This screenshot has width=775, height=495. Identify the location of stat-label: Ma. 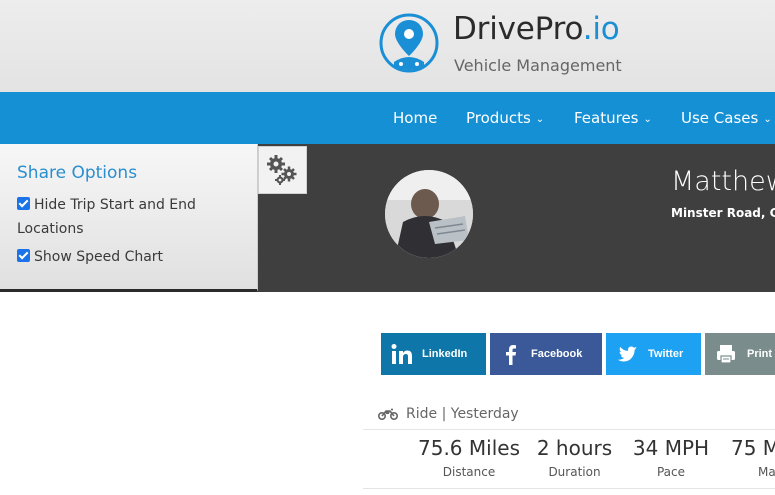
(766, 472).